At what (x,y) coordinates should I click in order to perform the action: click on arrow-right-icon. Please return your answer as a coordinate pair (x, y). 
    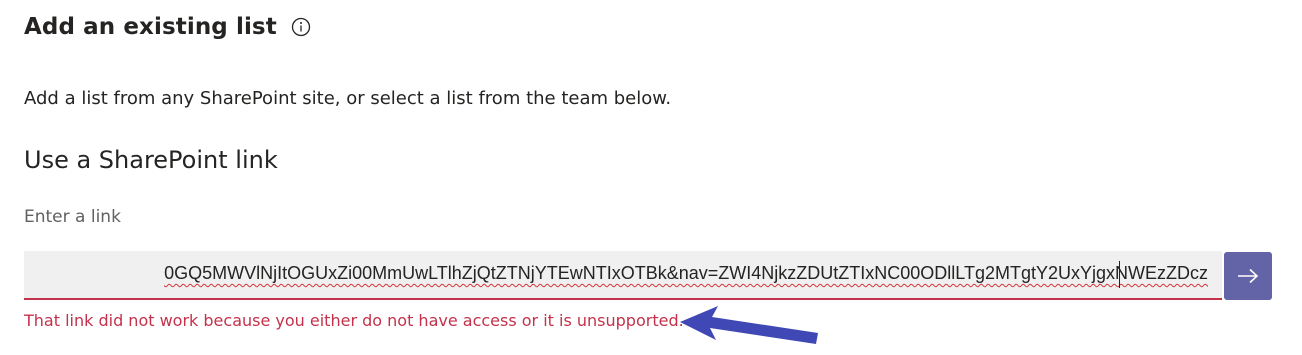
    Looking at the image, I should click on (1248, 276).